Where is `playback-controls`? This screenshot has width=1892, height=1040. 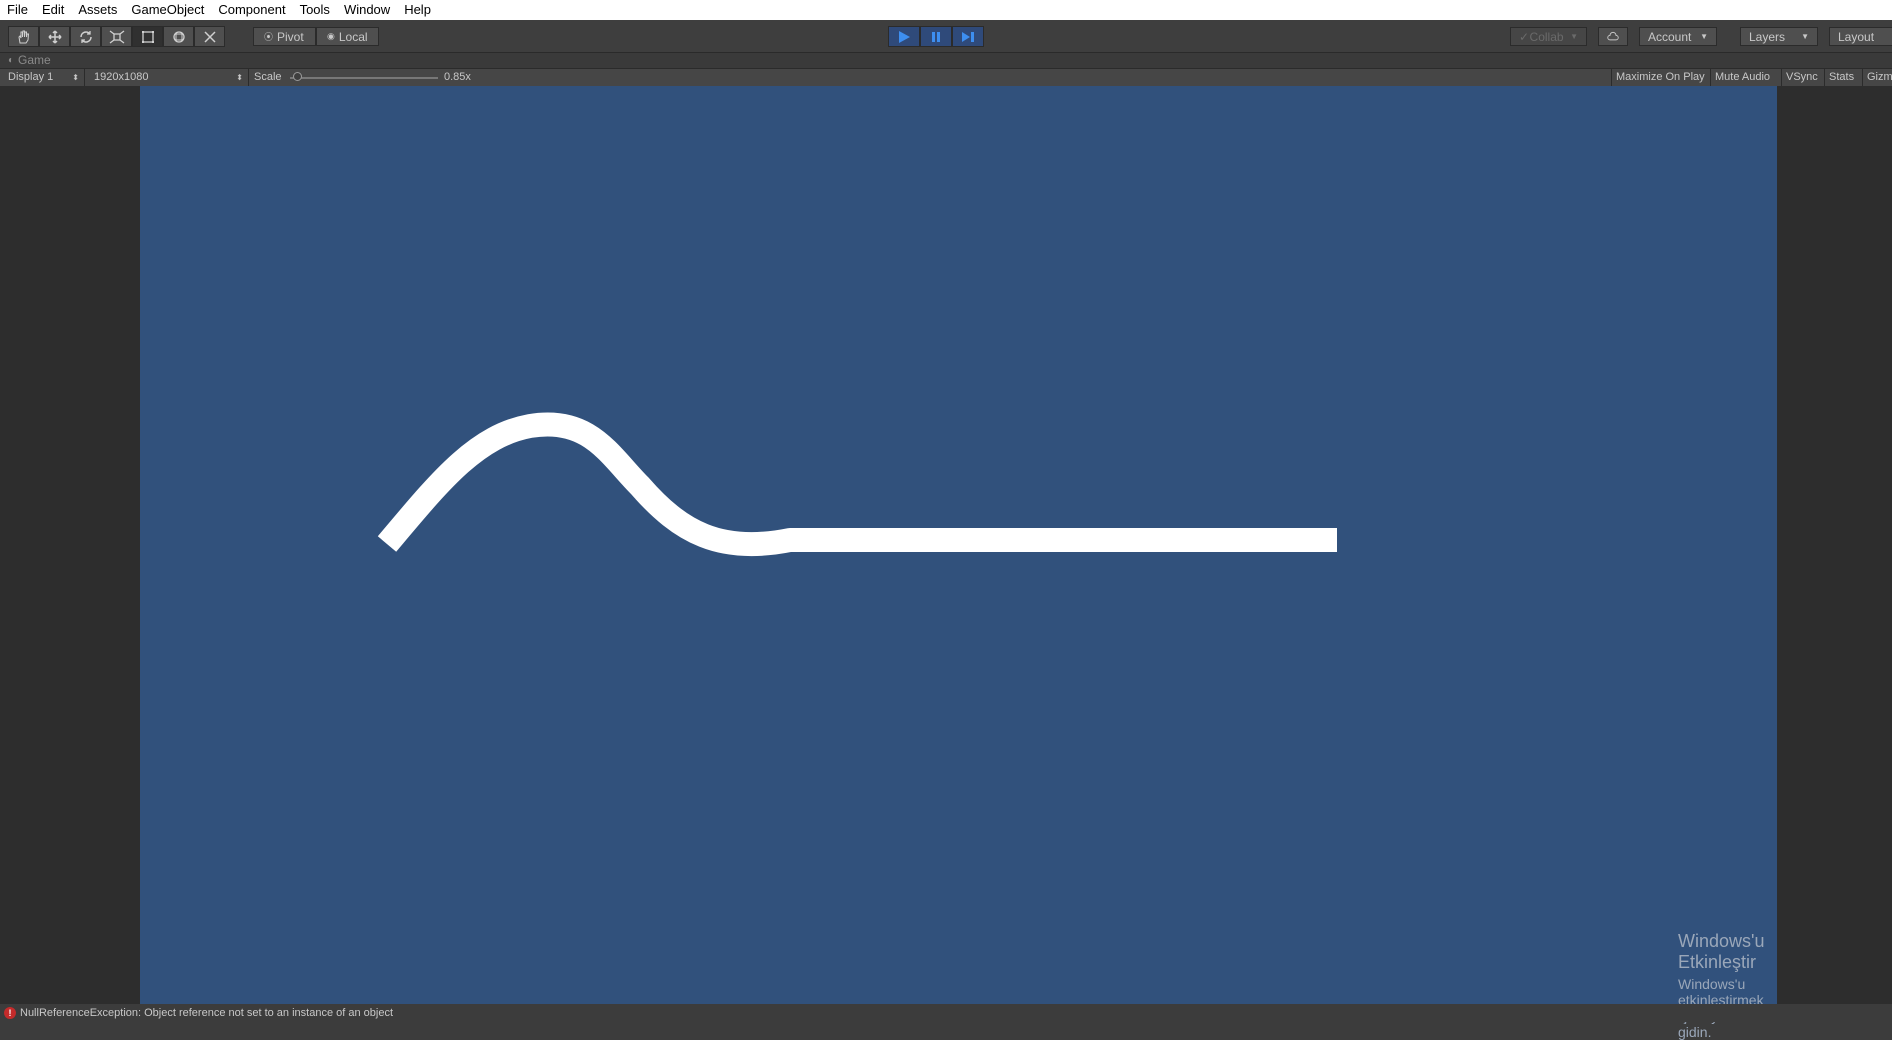 playback-controls is located at coordinates (936, 36).